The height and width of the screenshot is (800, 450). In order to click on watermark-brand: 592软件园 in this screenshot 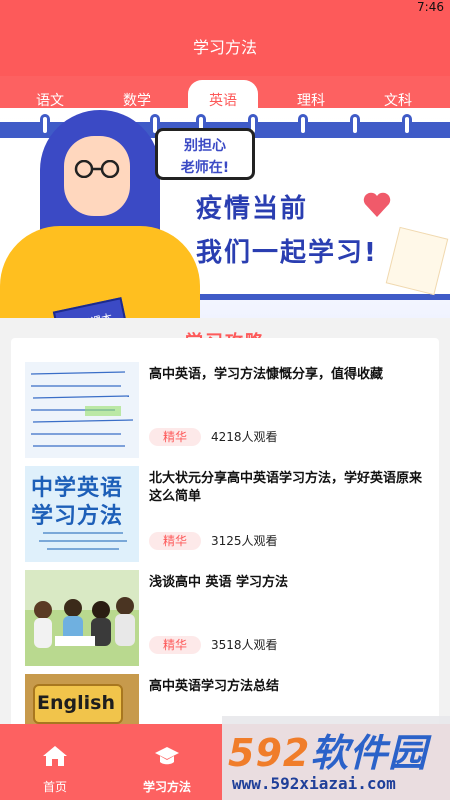, I will do `click(327, 749)`.